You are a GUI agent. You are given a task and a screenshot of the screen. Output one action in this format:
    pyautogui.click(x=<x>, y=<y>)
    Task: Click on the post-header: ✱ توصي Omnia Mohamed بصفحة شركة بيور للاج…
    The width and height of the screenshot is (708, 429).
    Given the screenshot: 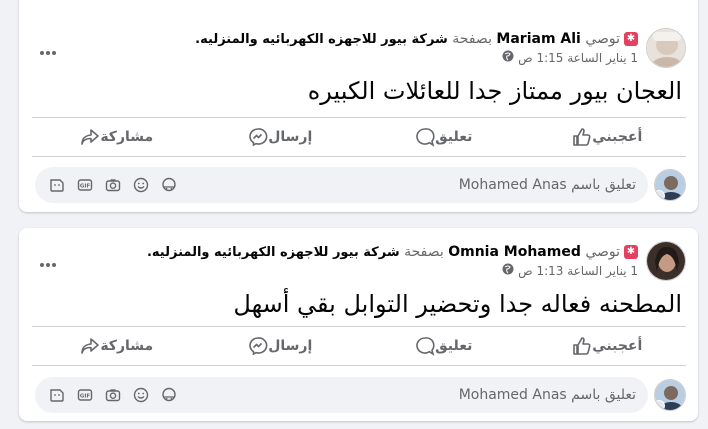 What is the action you would take?
    pyautogui.click(x=416, y=261)
    